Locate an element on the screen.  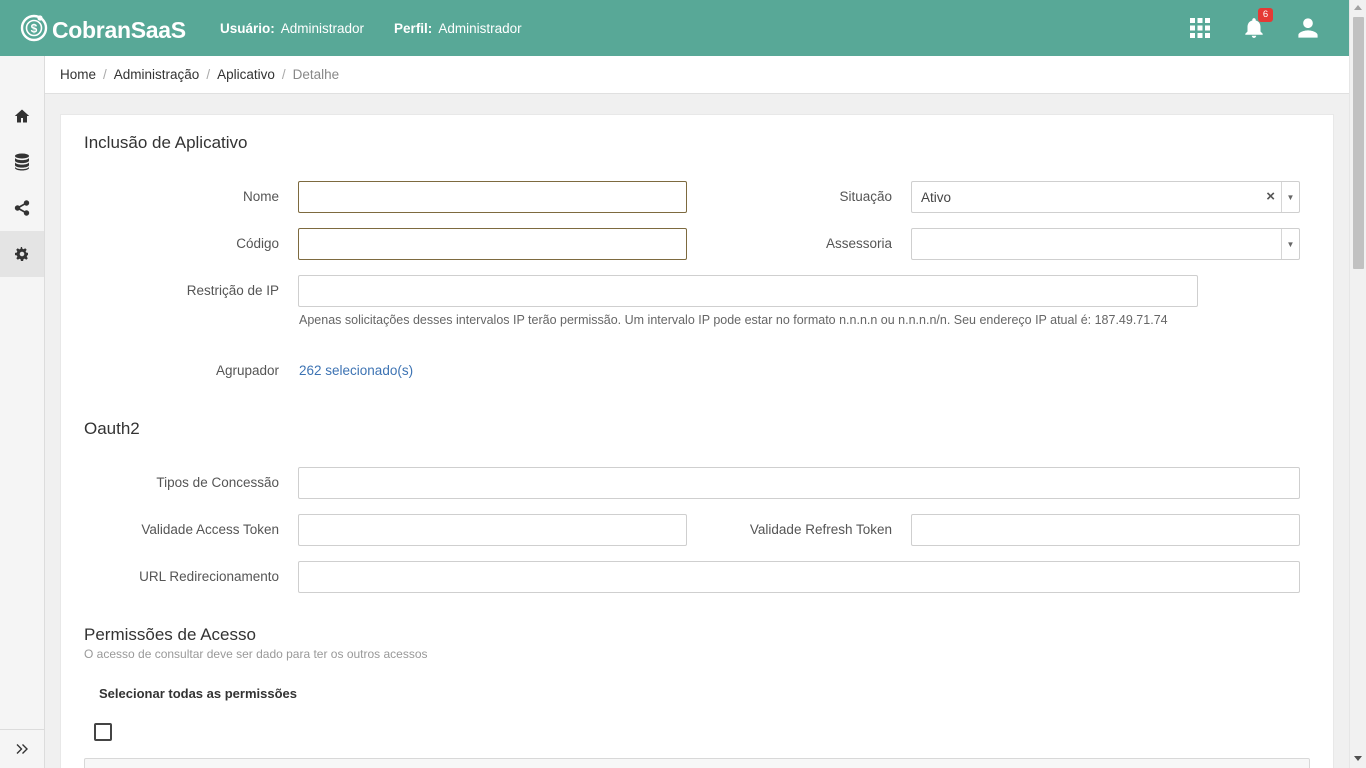
profile-value: Administrador is located at coordinates (480, 28).